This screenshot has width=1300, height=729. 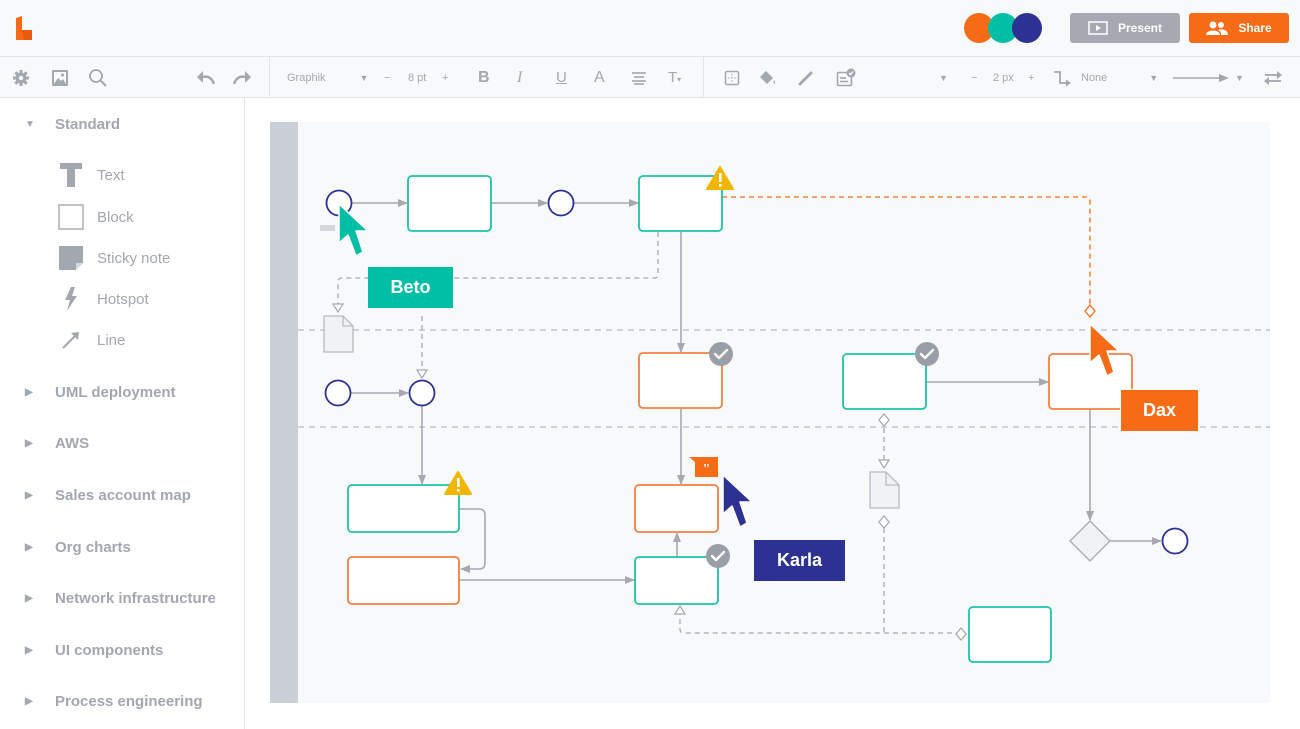 What do you see at coordinates (1090, 541) in the screenshot?
I see `decision-gateway` at bounding box center [1090, 541].